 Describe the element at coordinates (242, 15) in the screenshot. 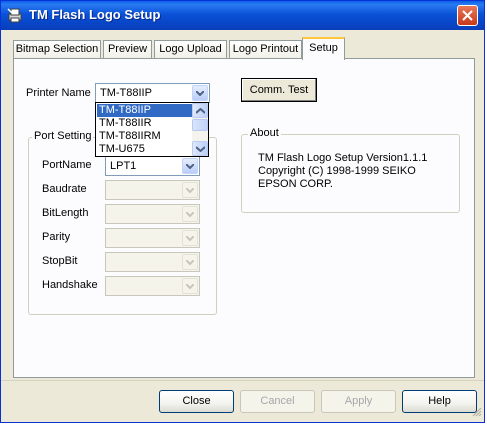

I see `title-bar: TM Flash Logo Setup` at that location.